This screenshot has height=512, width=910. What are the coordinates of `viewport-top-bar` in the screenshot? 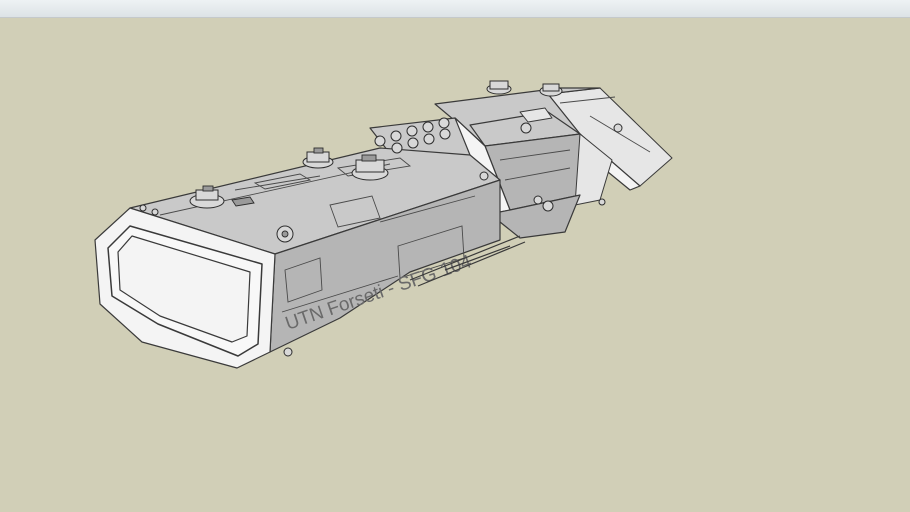 It's located at (455, 9).